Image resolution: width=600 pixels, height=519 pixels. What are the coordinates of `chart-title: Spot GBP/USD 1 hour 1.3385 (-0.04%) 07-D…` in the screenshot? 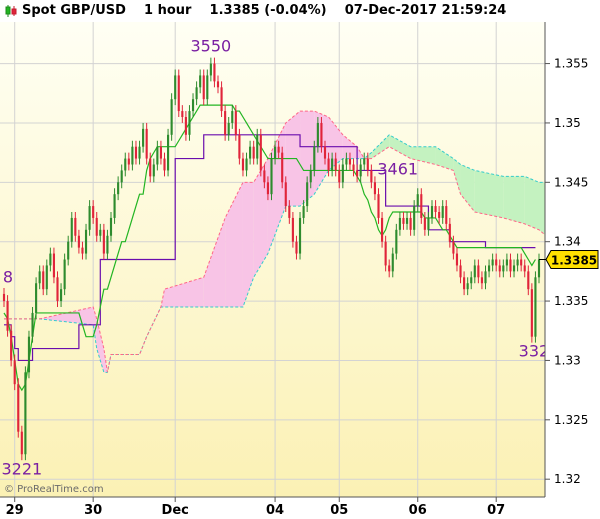 It's located at (264, 10).